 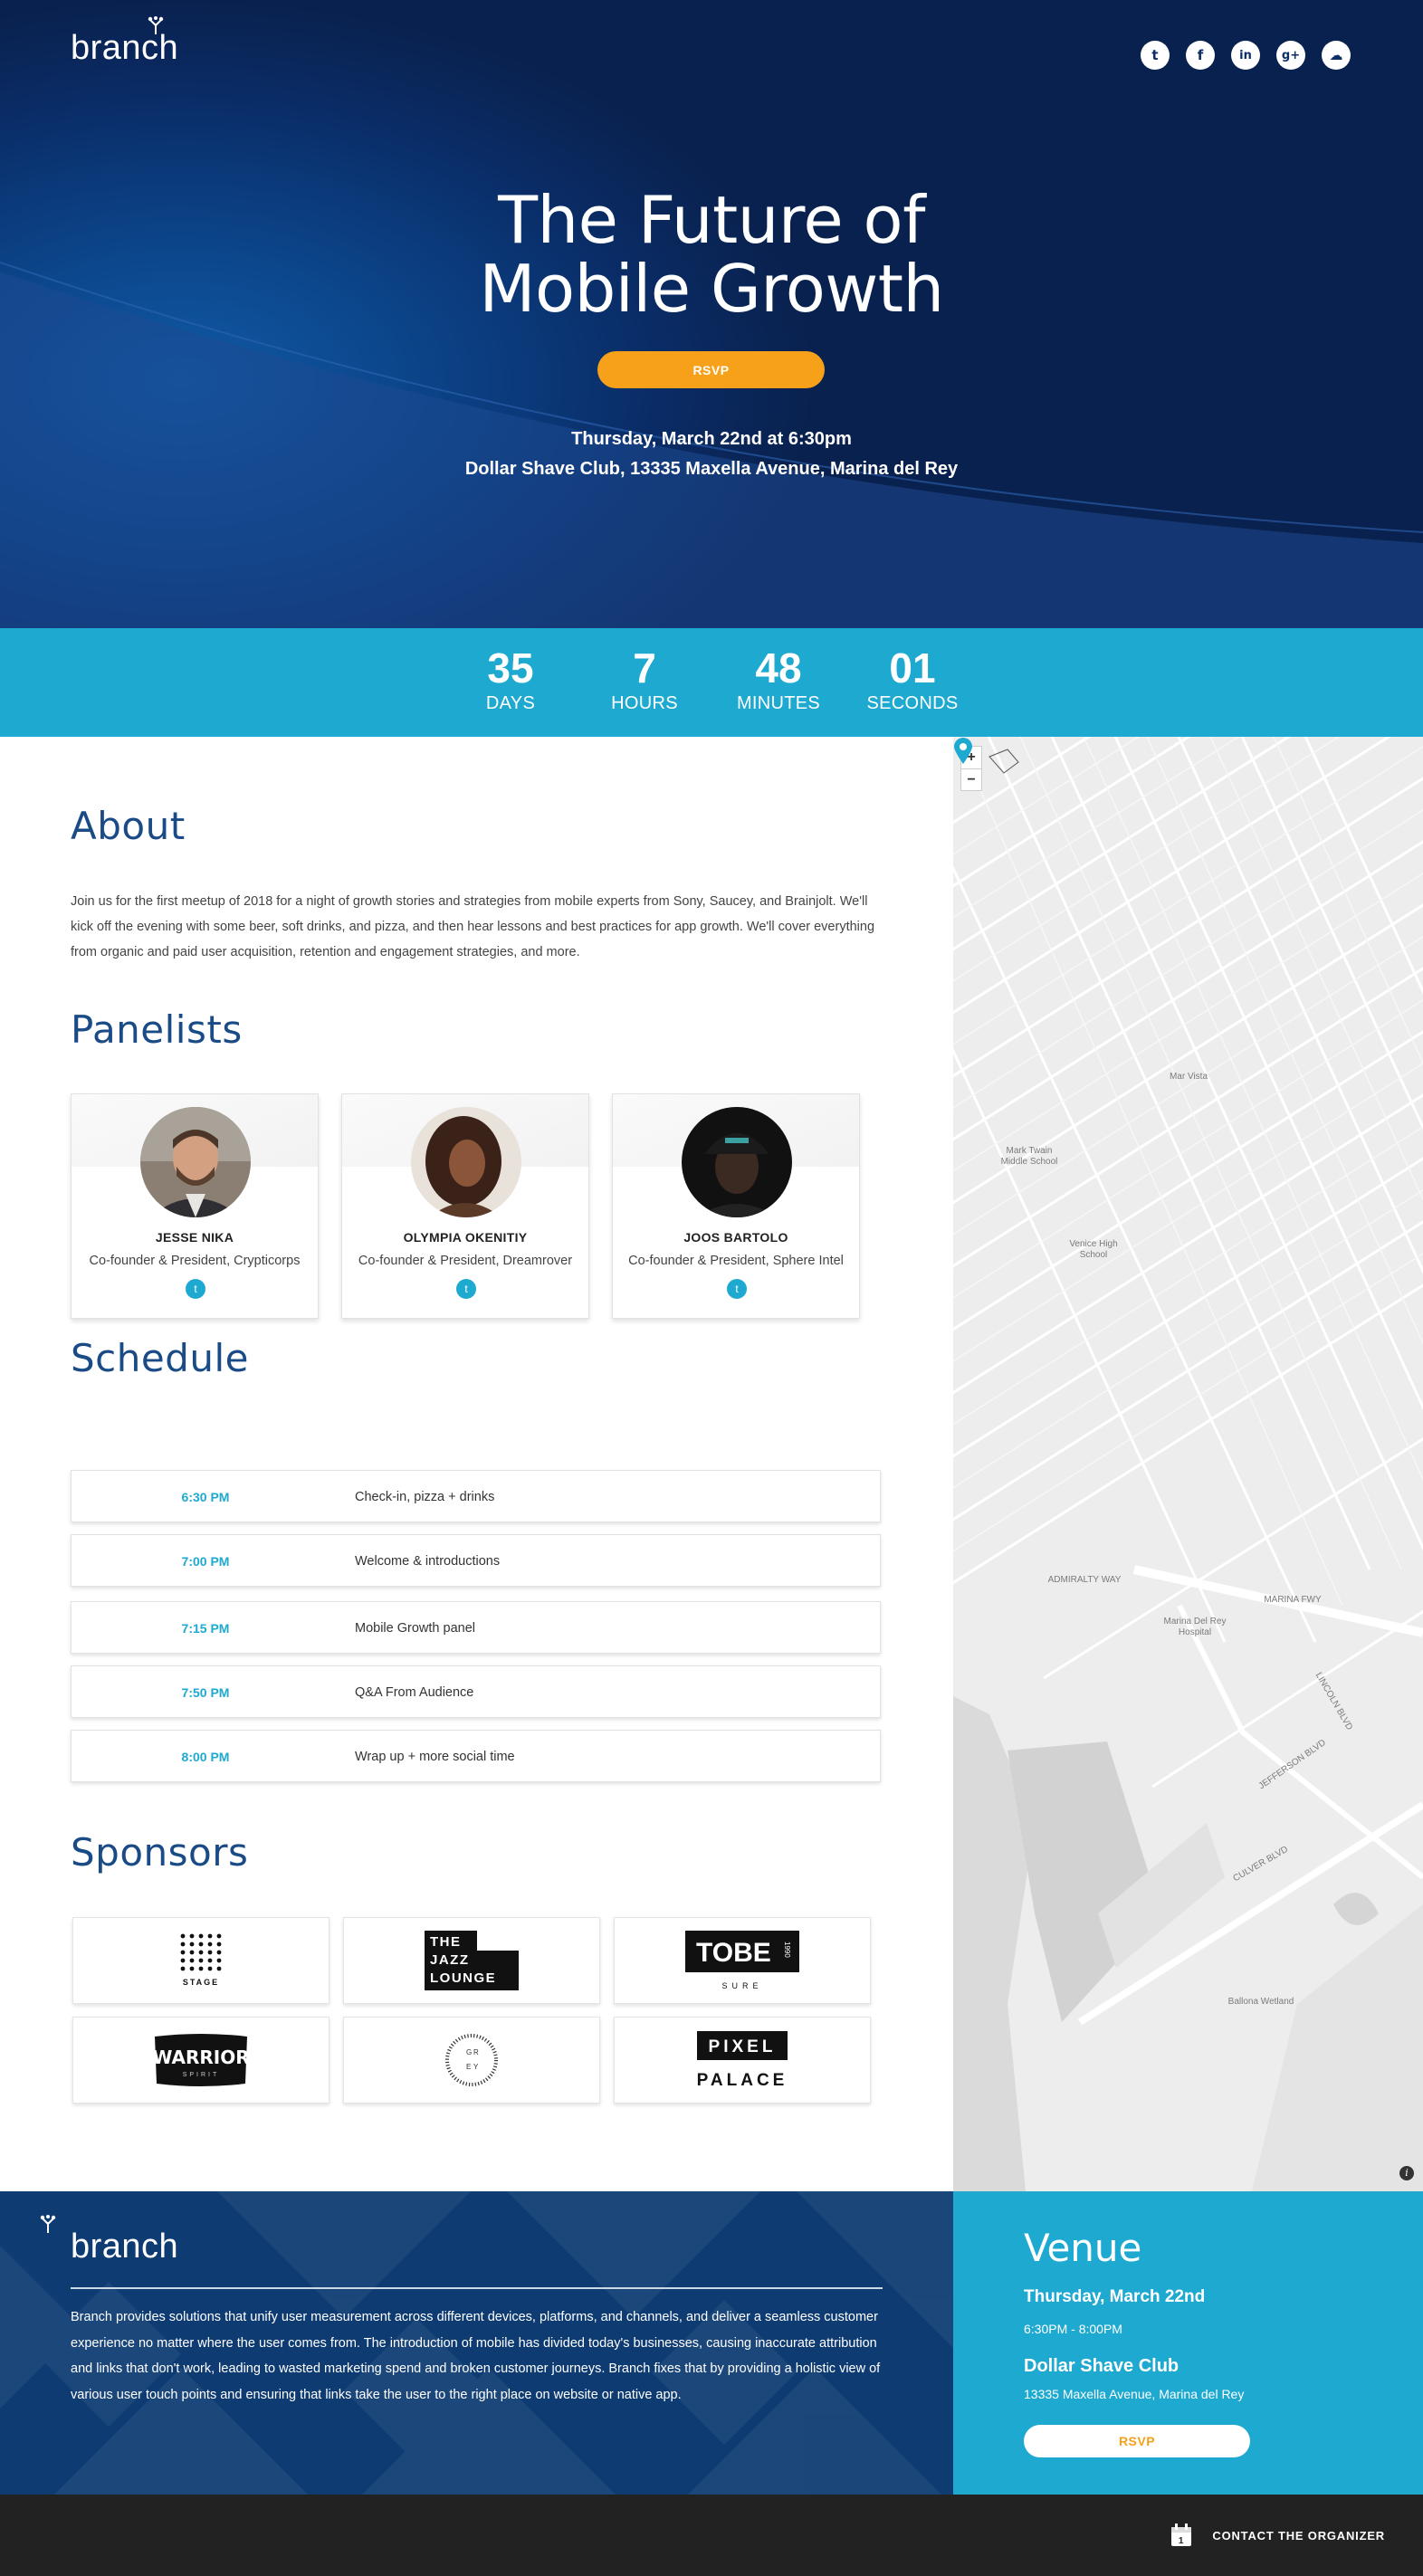 I want to click on title-line-2: Mobile Growth, so click(x=711, y=289).